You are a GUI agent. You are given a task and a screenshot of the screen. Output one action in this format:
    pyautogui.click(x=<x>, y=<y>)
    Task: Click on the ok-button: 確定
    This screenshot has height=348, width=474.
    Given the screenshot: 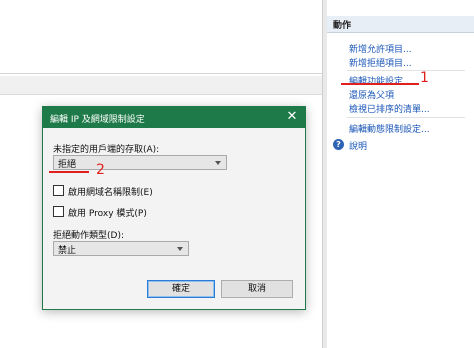 What is the action you would take?
    pyautogui.click(x=181, y=289)
    